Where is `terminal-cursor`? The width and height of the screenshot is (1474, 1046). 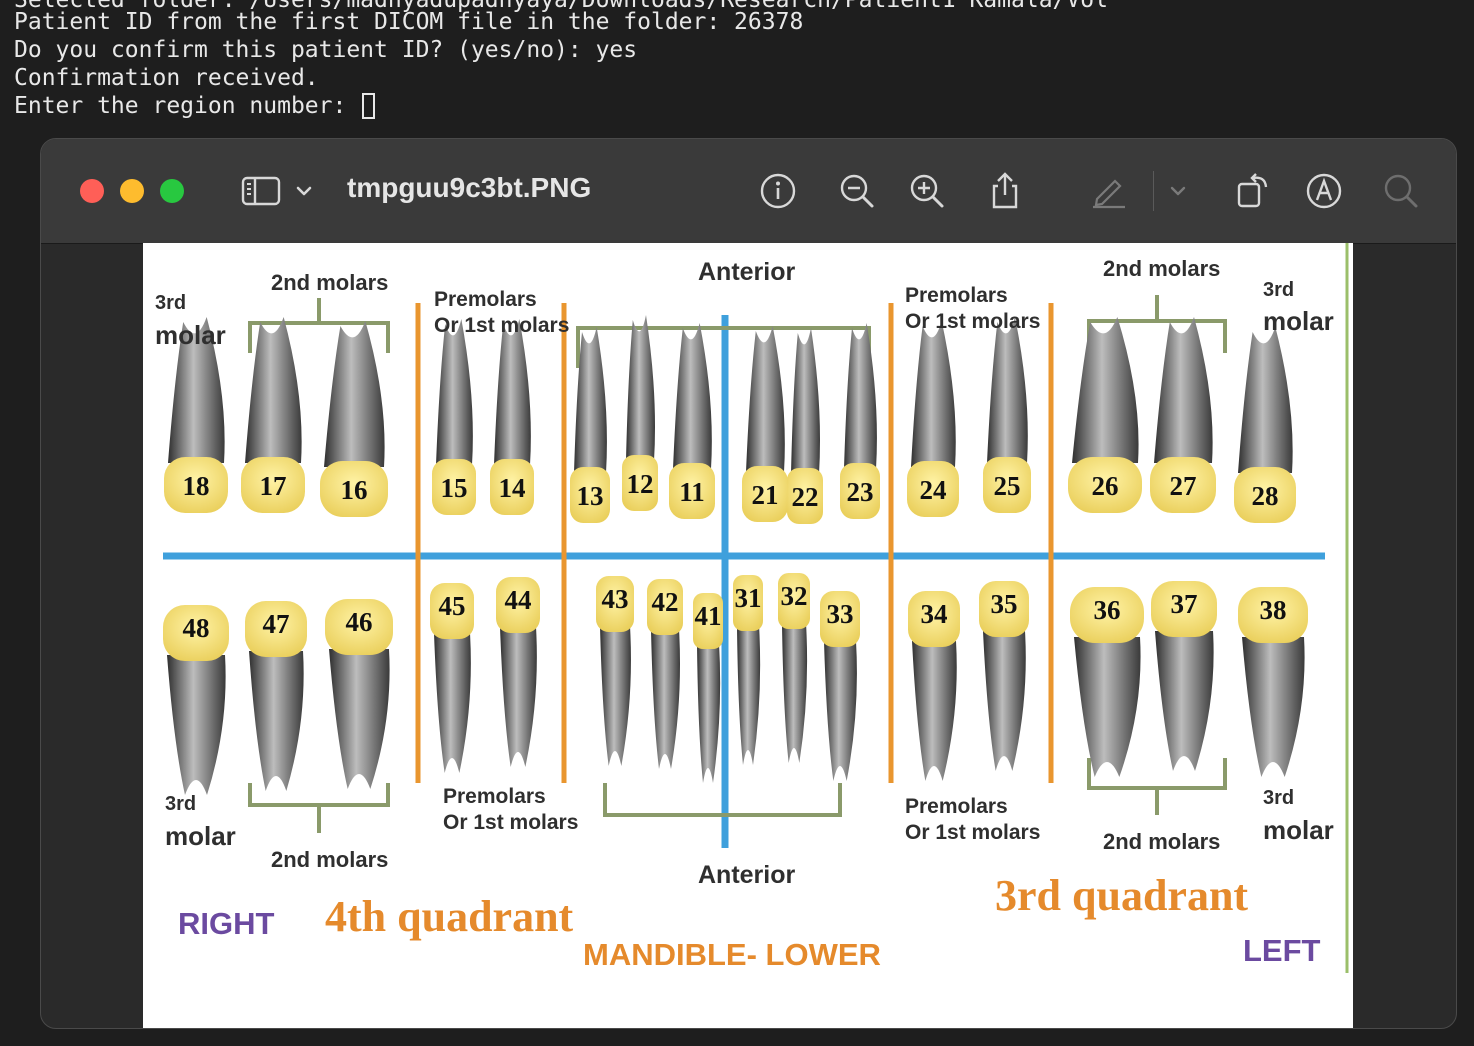 terminal-cursor is located at coordinates (369, 106).